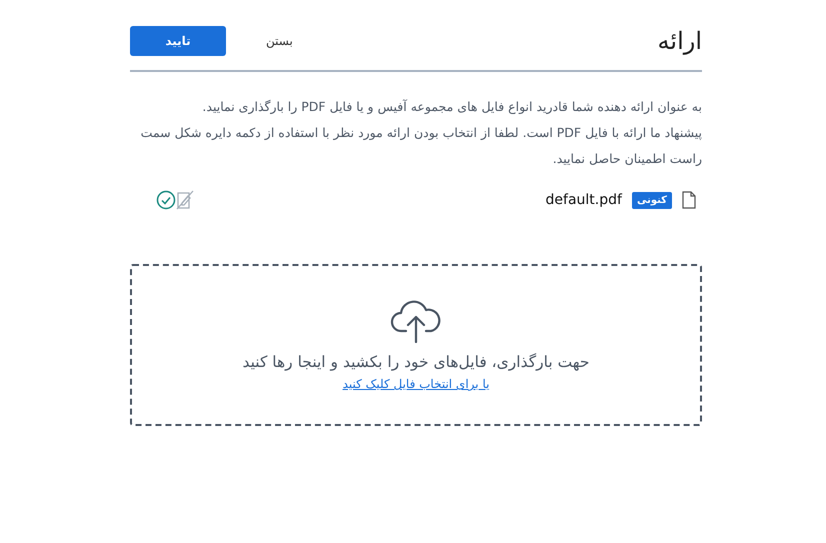  Describe the element at coordinates (652, 200) in the screenshot. I see `current-badge: کنونی` at that location.